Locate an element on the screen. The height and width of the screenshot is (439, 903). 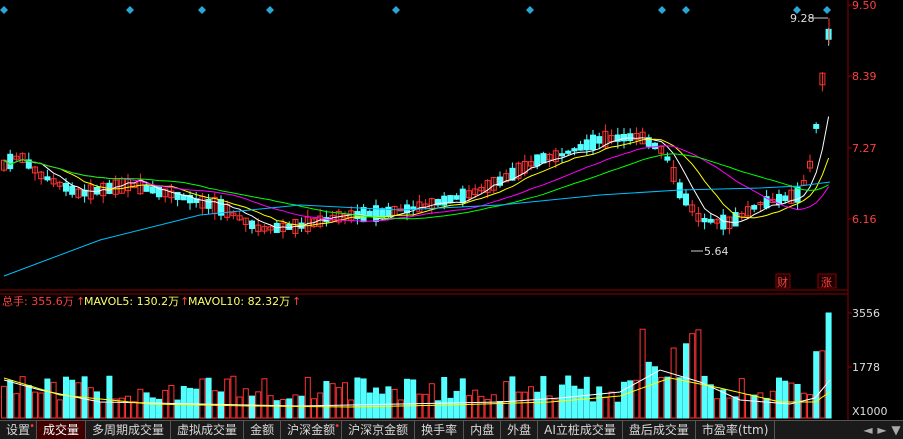
tab-label: 外盘 is located at coordinates (519, 430).